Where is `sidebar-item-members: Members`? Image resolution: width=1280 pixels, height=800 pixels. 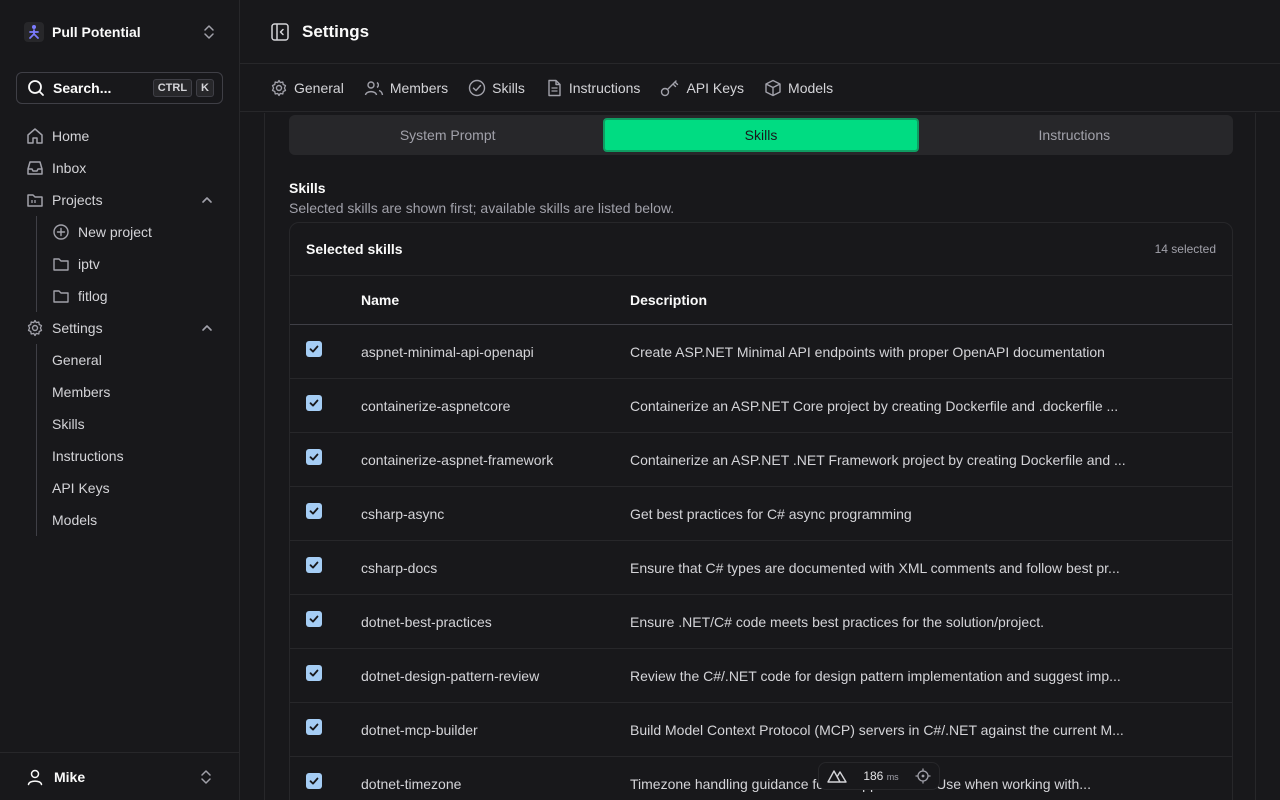 sidebar-item-members: Members is located at coordinates (130, 392).